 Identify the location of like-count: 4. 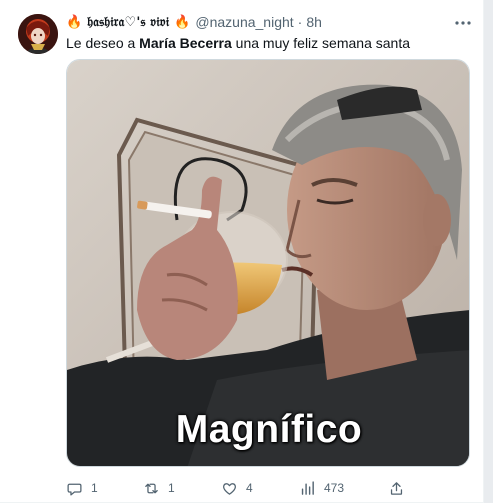
(249, 488).